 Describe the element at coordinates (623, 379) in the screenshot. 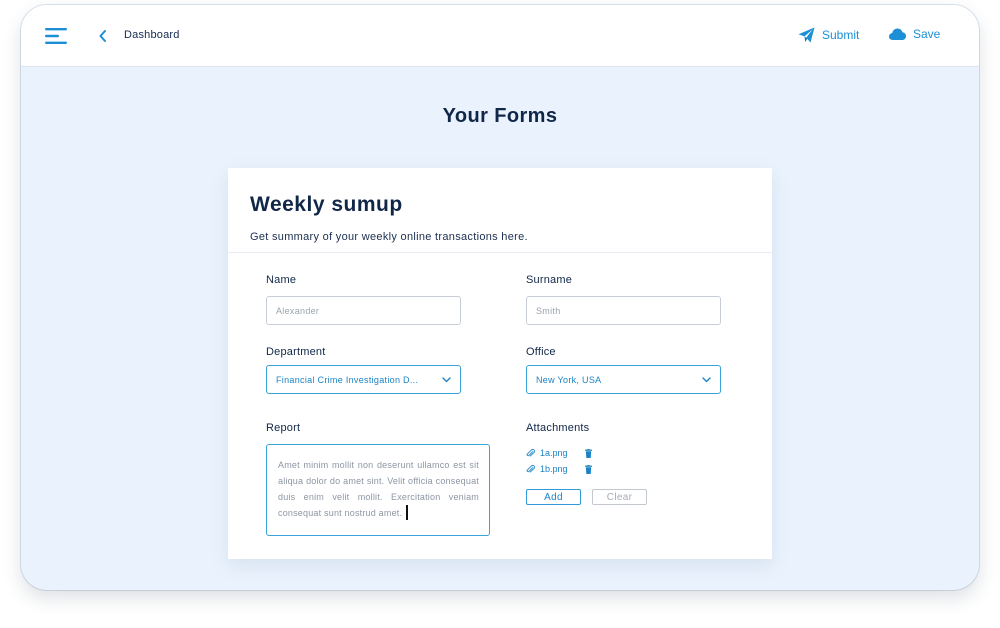

I see `office-select: New York, USA` at that location.